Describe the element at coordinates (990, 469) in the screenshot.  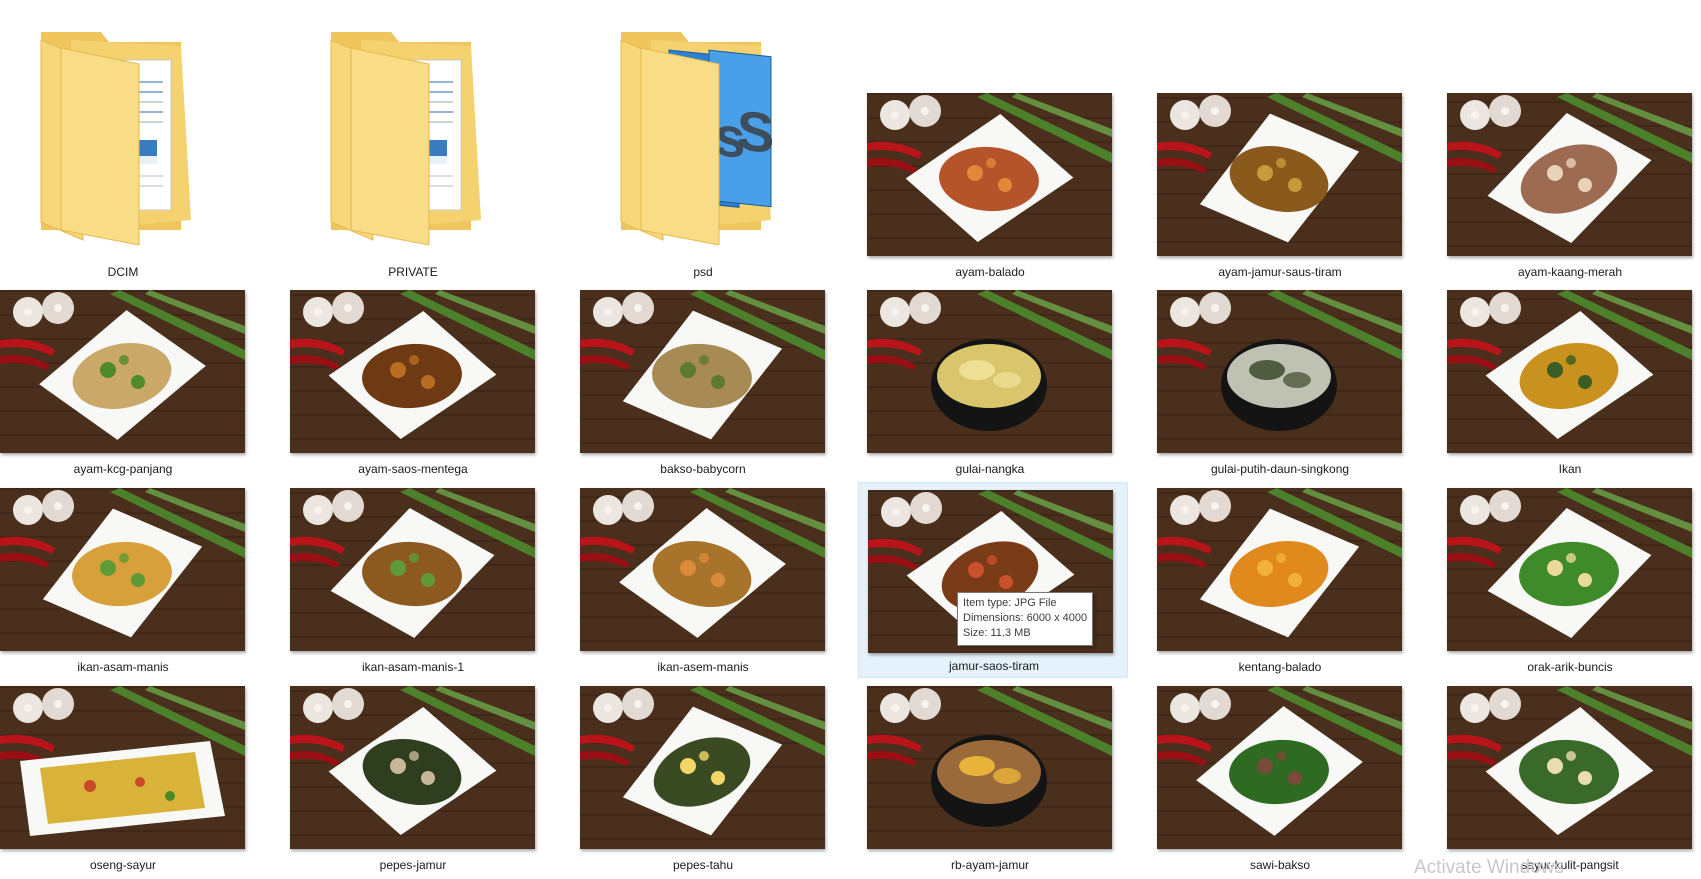
I see `file-name-label: gulai-nangka` at that location.